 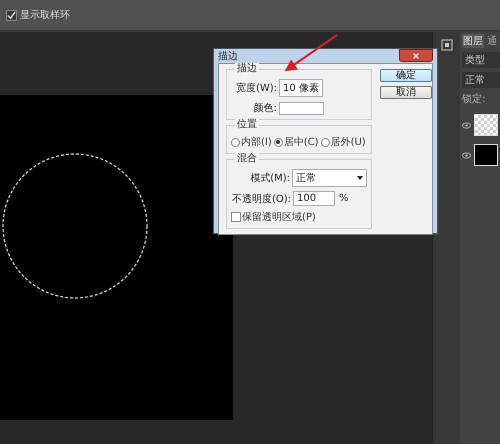 I want to click on radio-label: 内部(I), so click(x=256, y=142).